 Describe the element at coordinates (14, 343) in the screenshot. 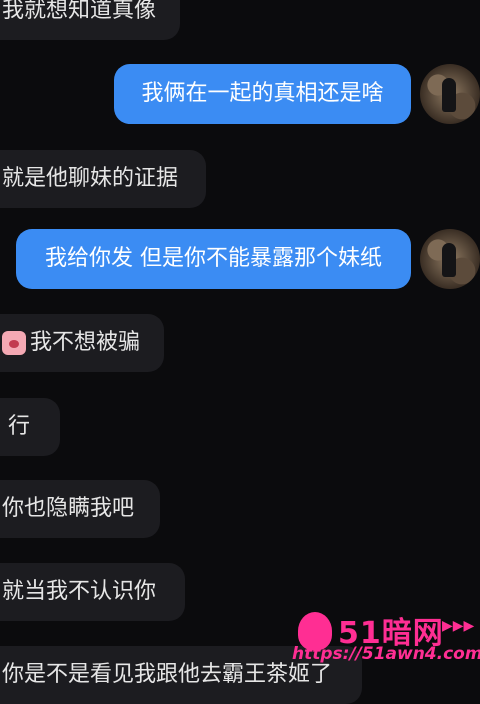

I see `crying-face-emoji-icon` at that location.